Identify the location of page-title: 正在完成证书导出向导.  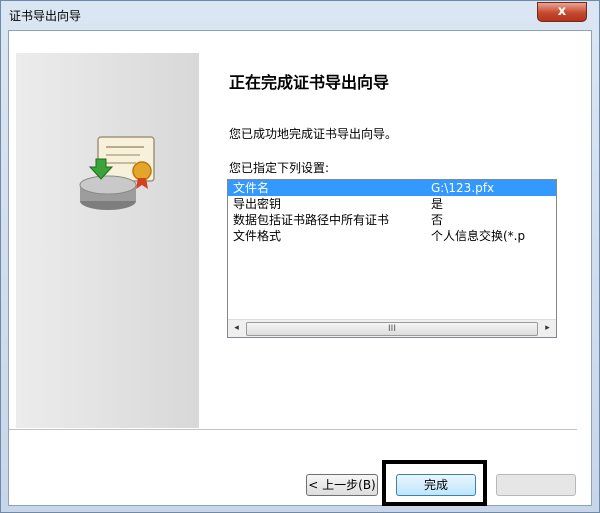
(309, 82).